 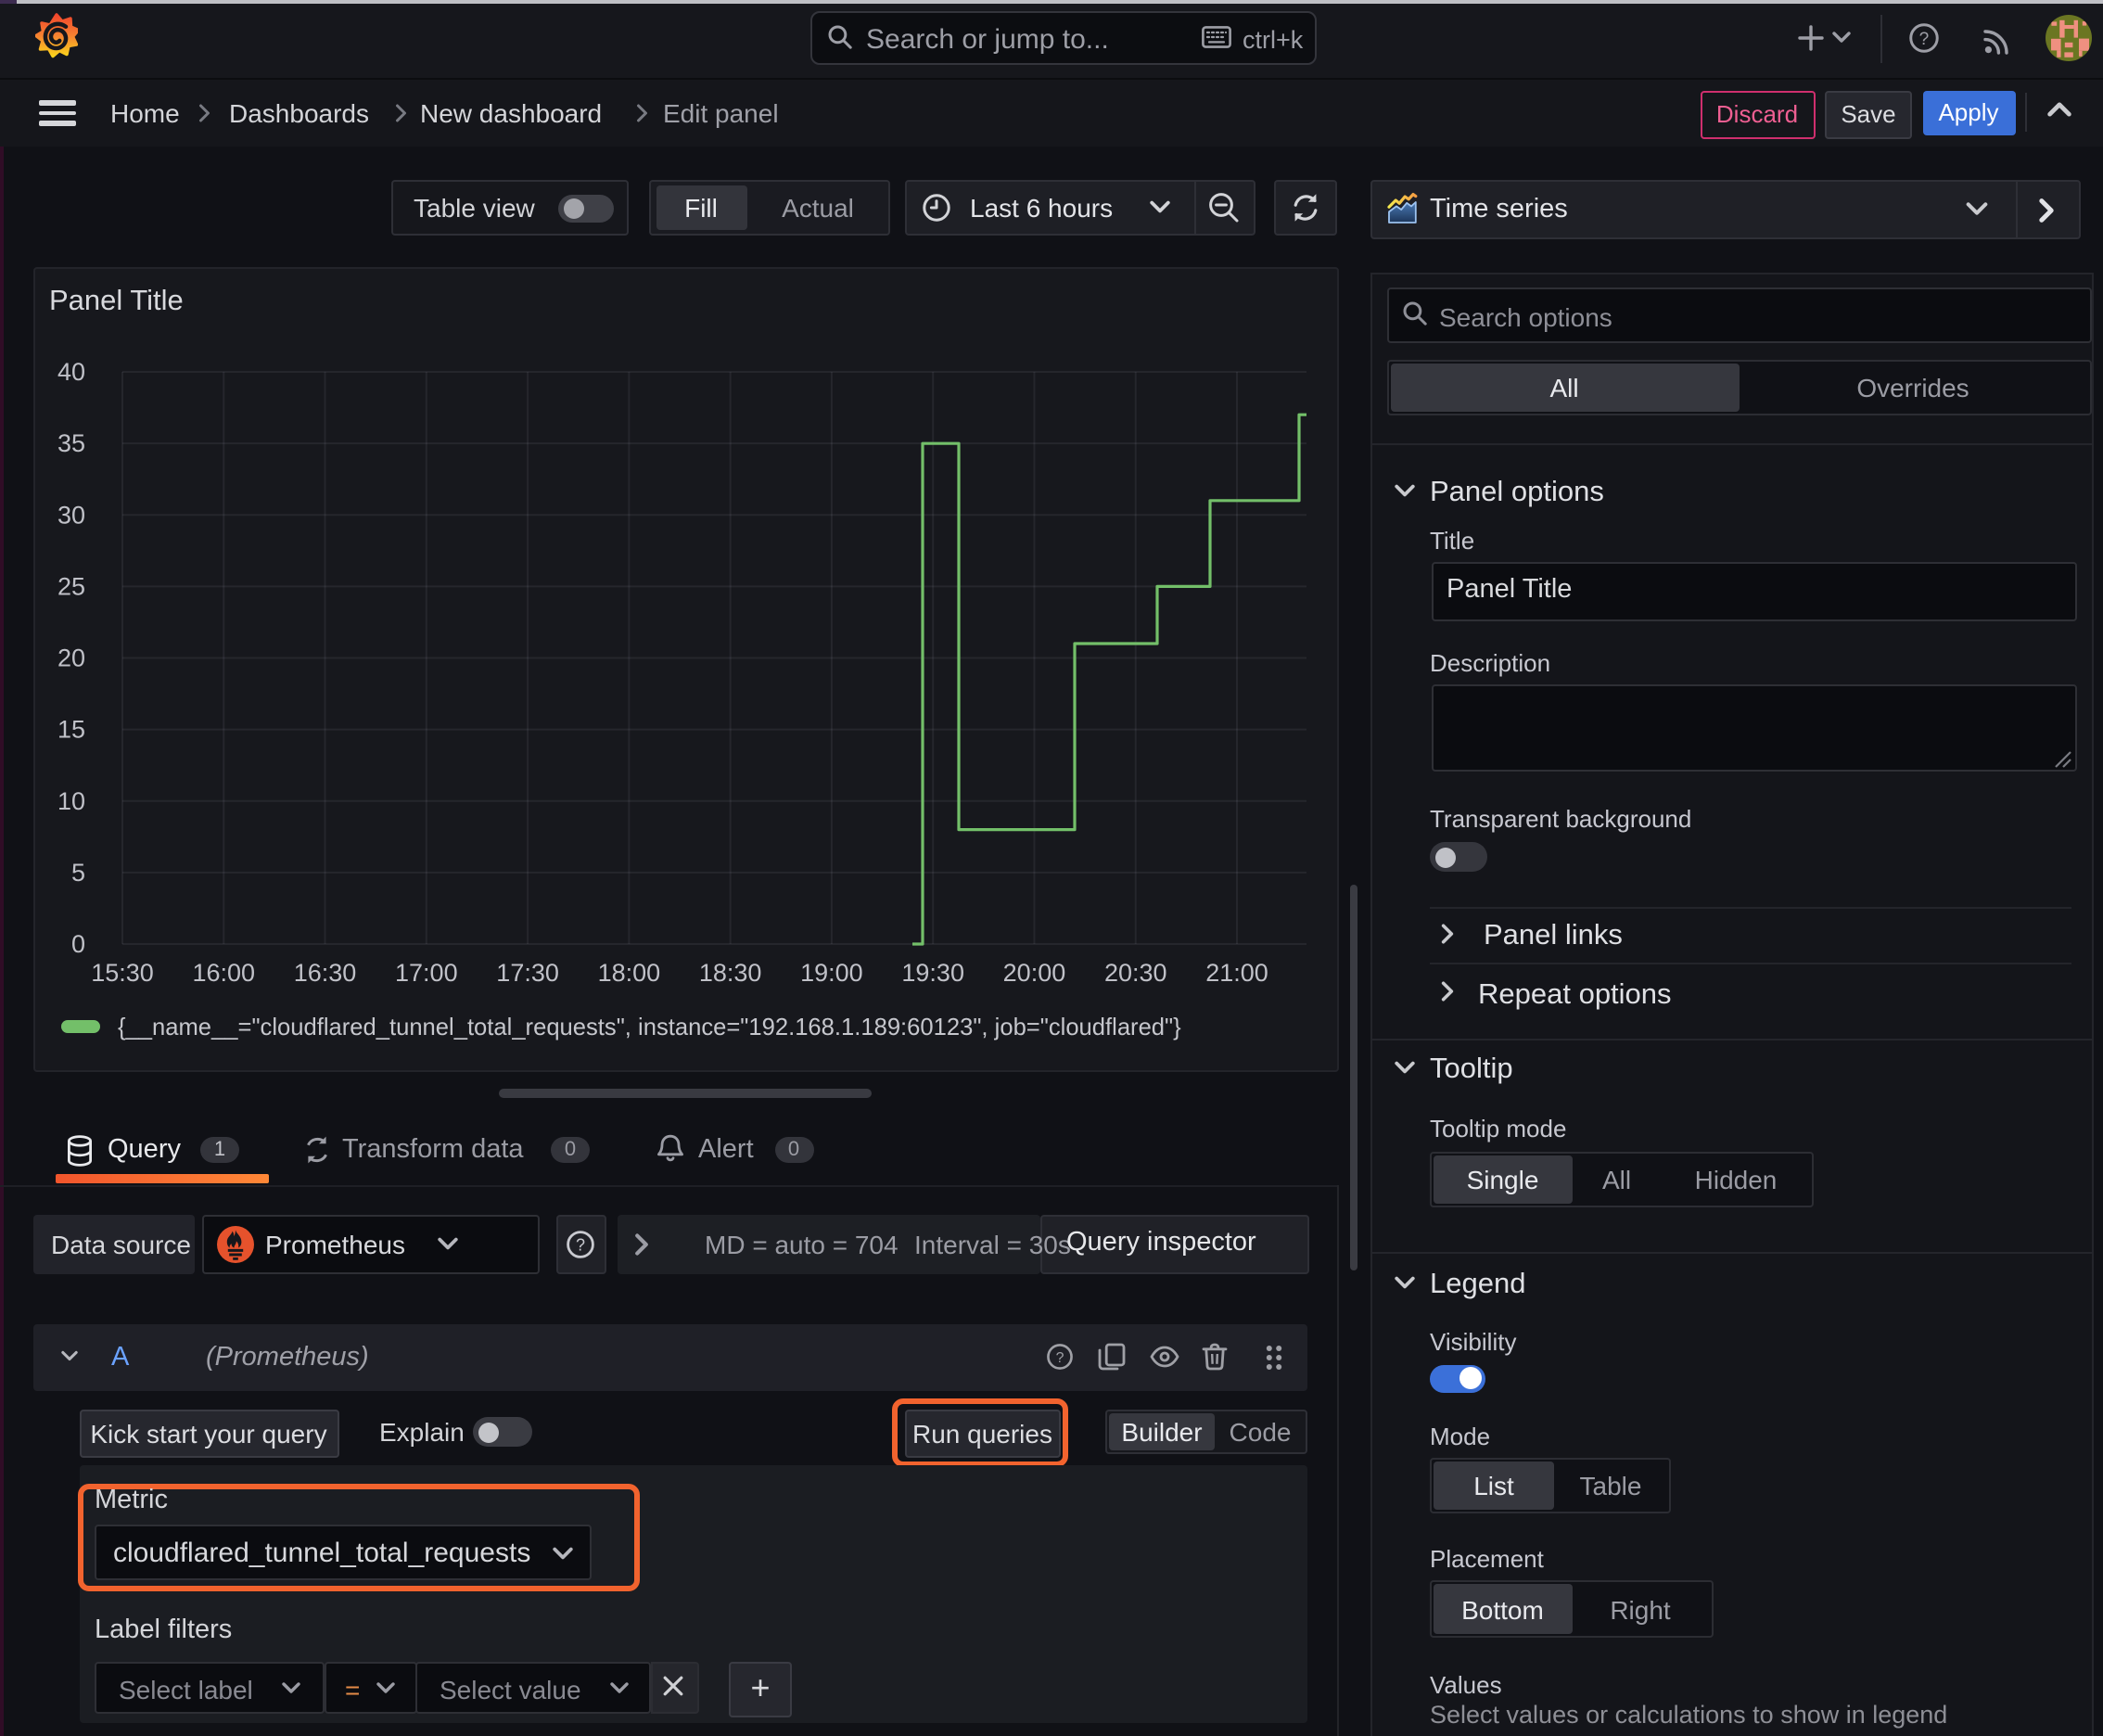 I want to click on svg-text: 17:00, so click(x=426, y=973).